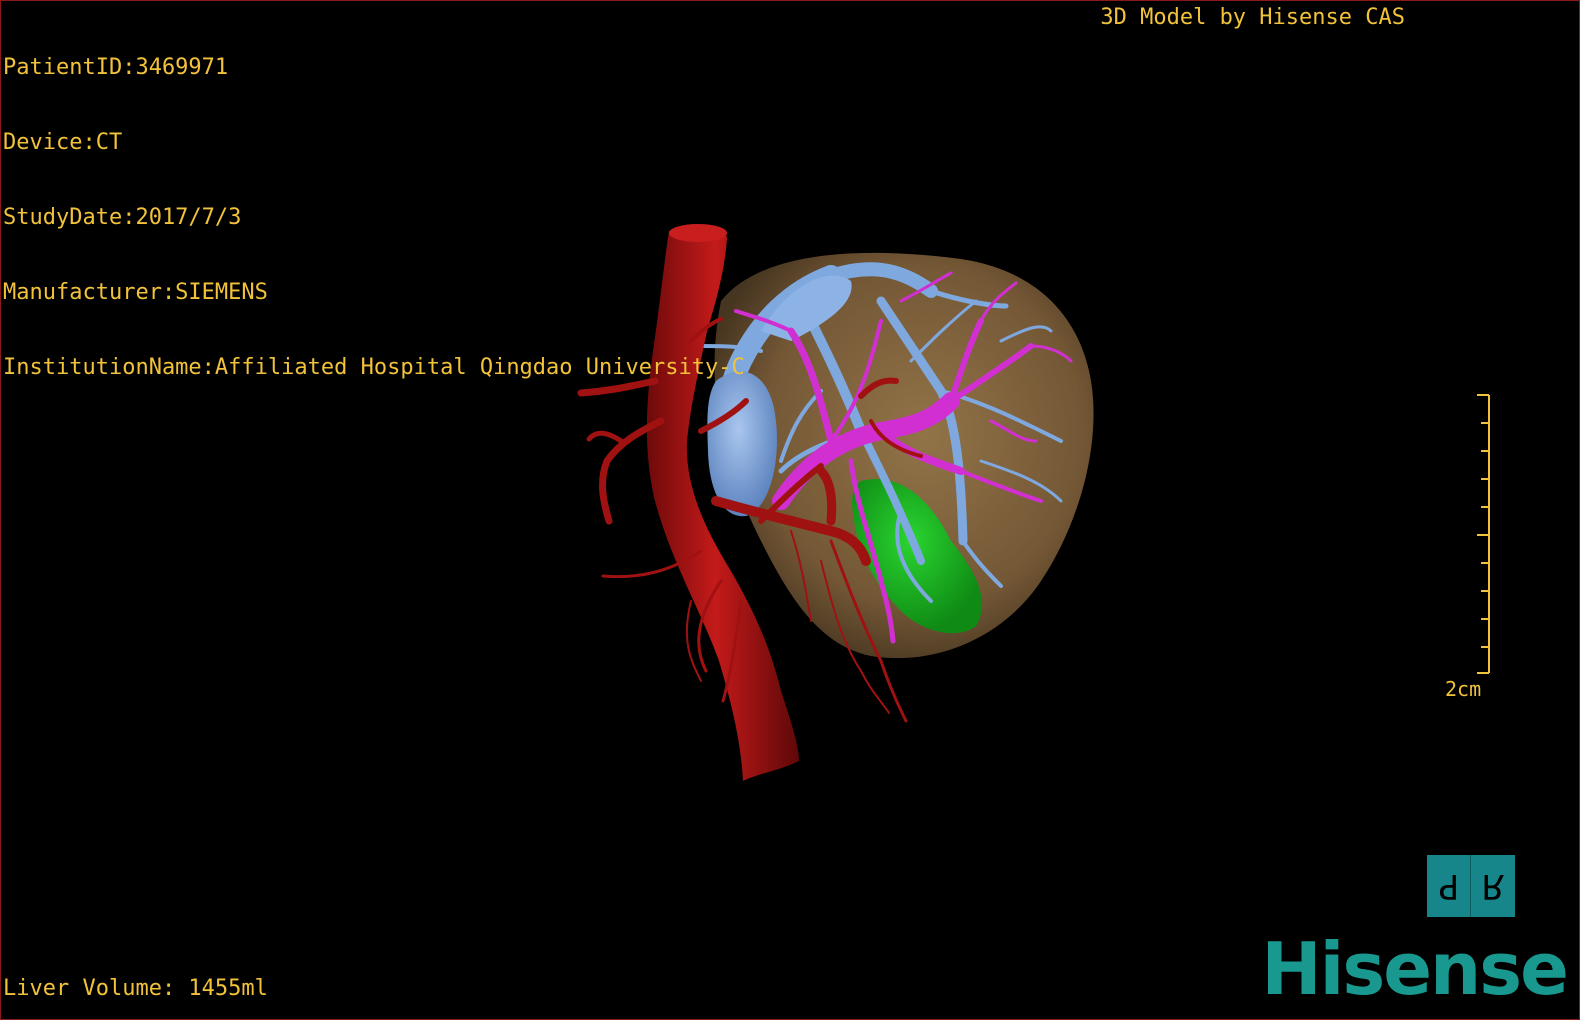 This screenshot has width=1580, height=1020. I want to click on device-text: Device:CT, so click(63, 142).